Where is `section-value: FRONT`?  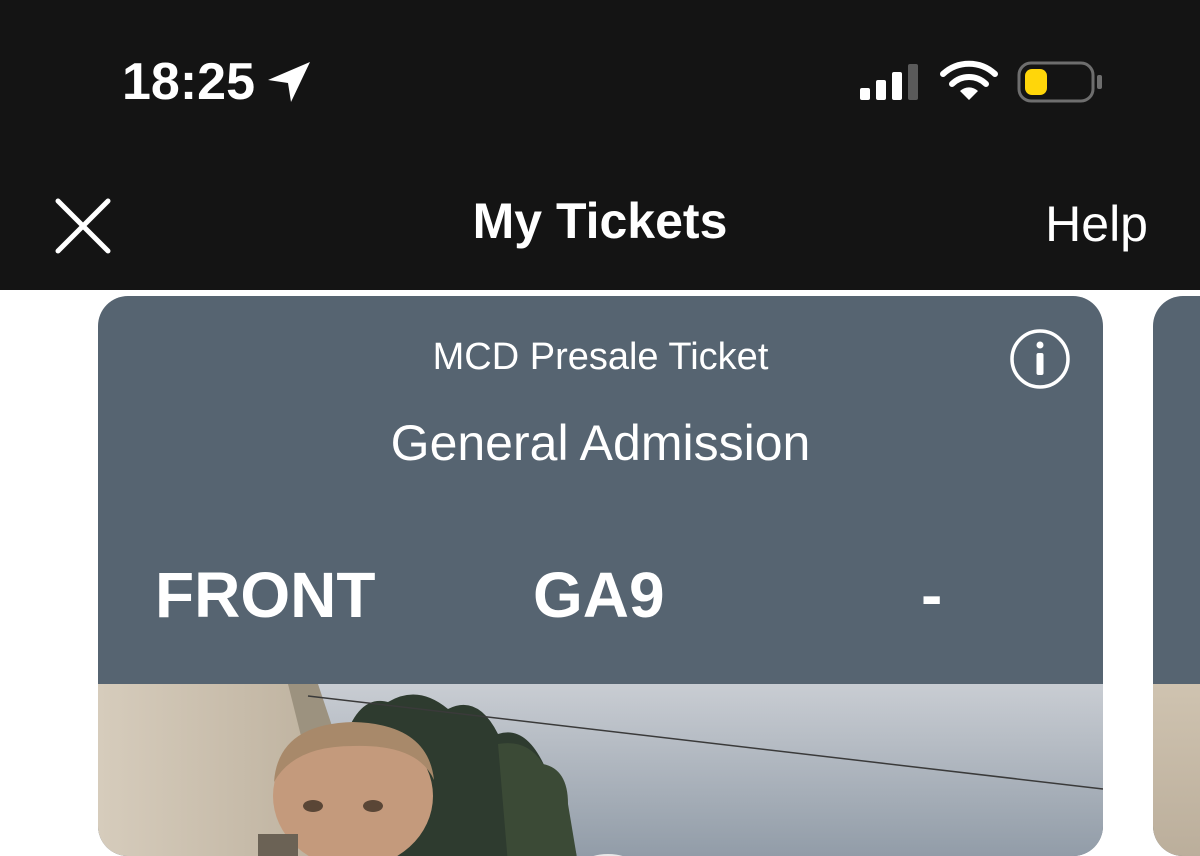
section-value: FRONT is located at coordinates (265, 595).